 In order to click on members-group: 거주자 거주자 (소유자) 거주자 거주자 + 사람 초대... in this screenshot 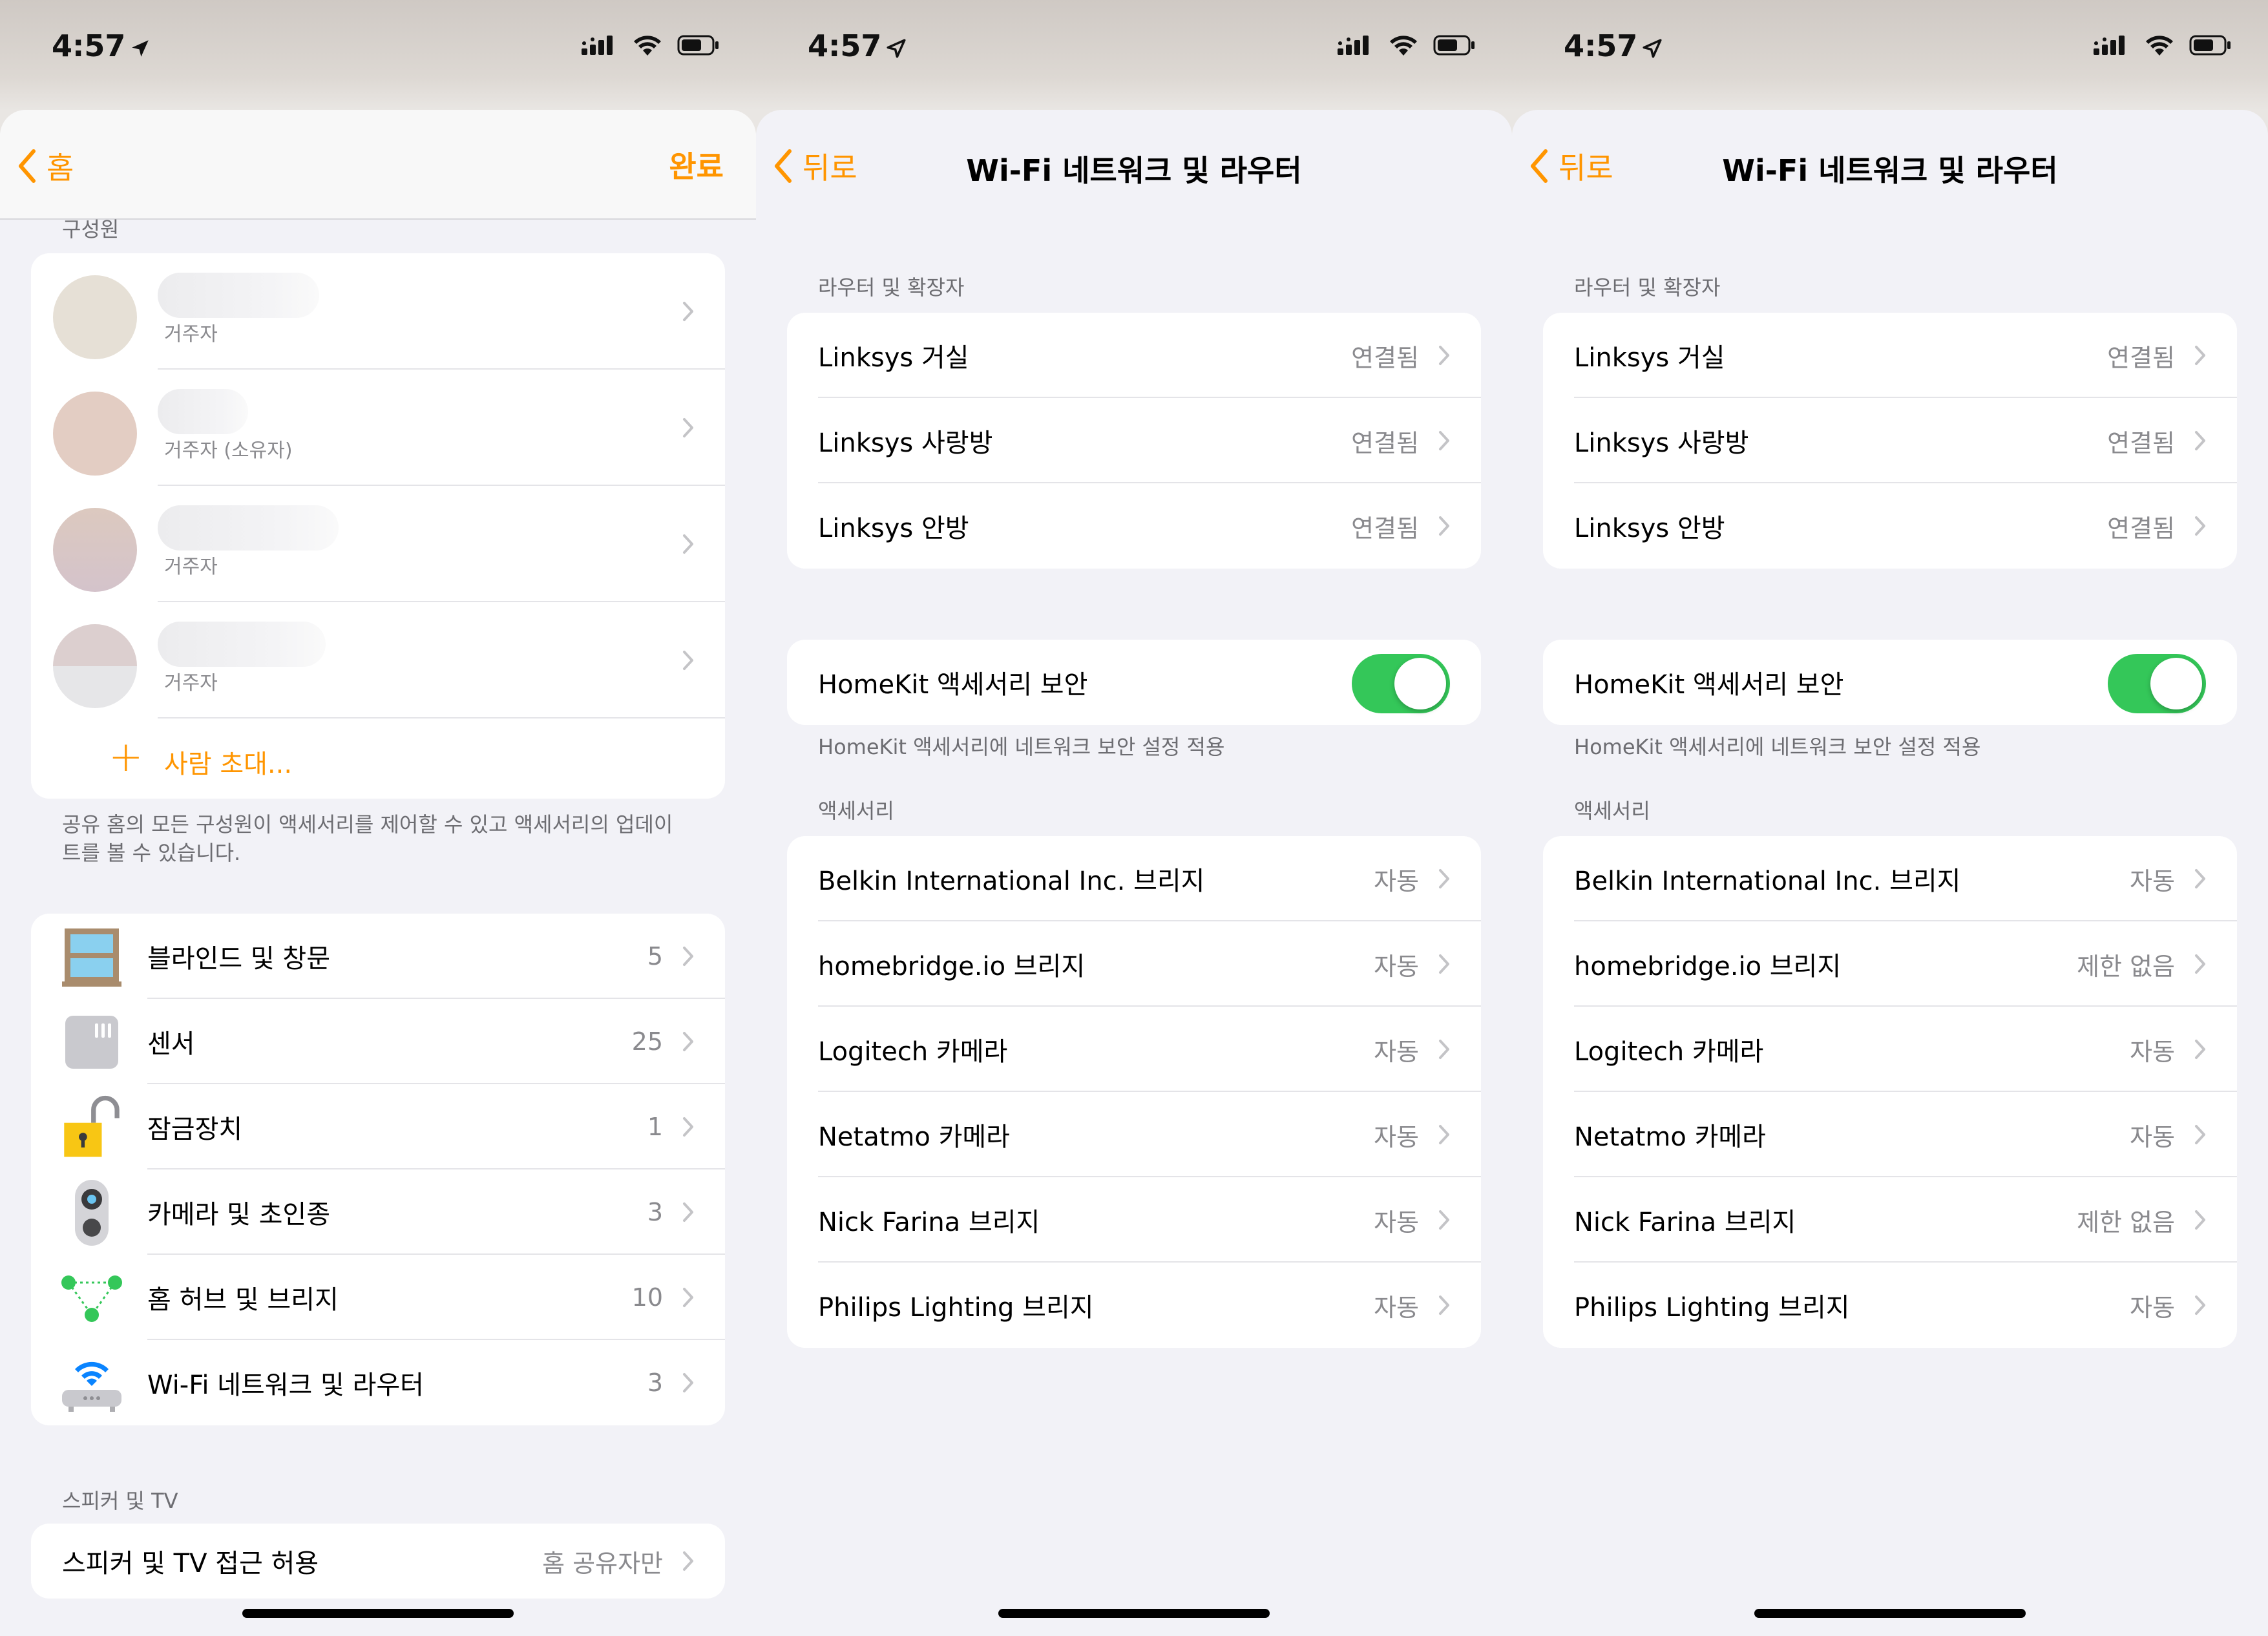, I will do `click(378, 526)`.